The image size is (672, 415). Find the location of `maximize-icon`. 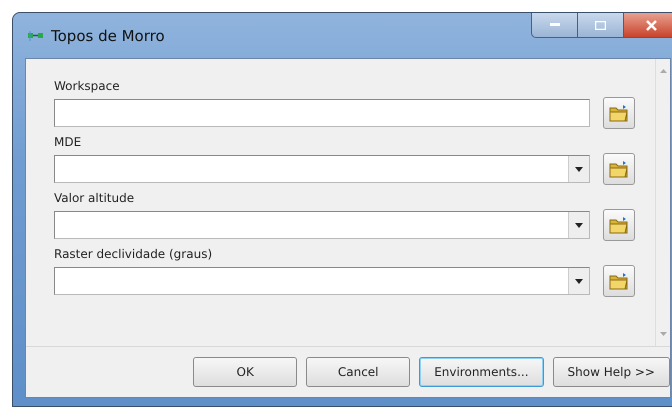

maximize-icon is located at coordinates (600, 25).